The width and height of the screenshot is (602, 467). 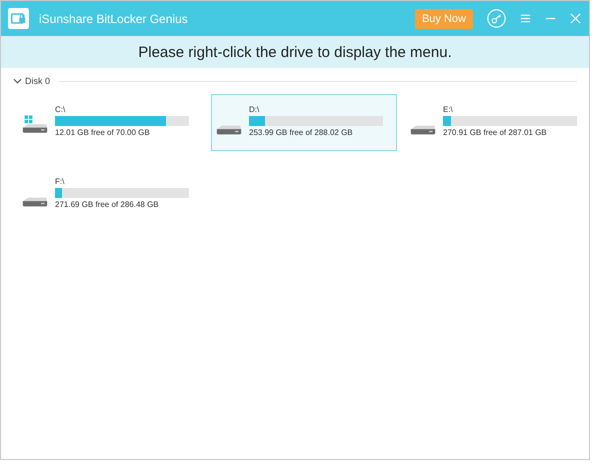 I want to click on drive-name: C:\, so click(x=60, y=109).